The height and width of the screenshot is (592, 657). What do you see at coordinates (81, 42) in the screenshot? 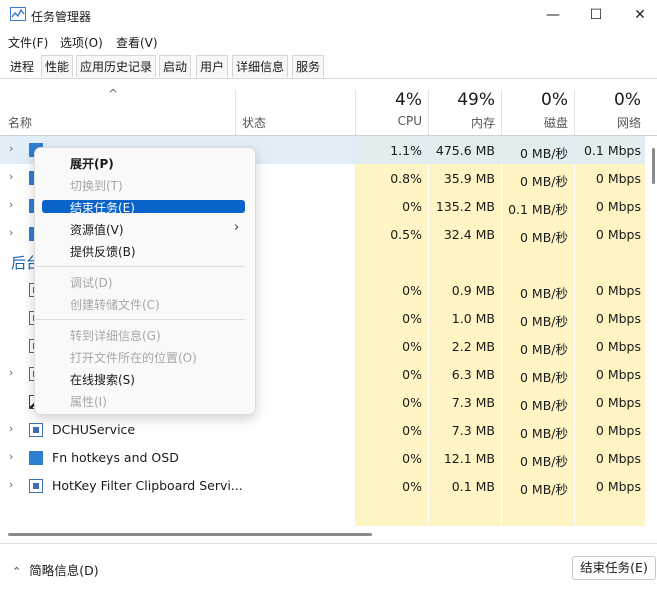
I see `menu-options: 选项(O)` at bounding box center [81, 42].